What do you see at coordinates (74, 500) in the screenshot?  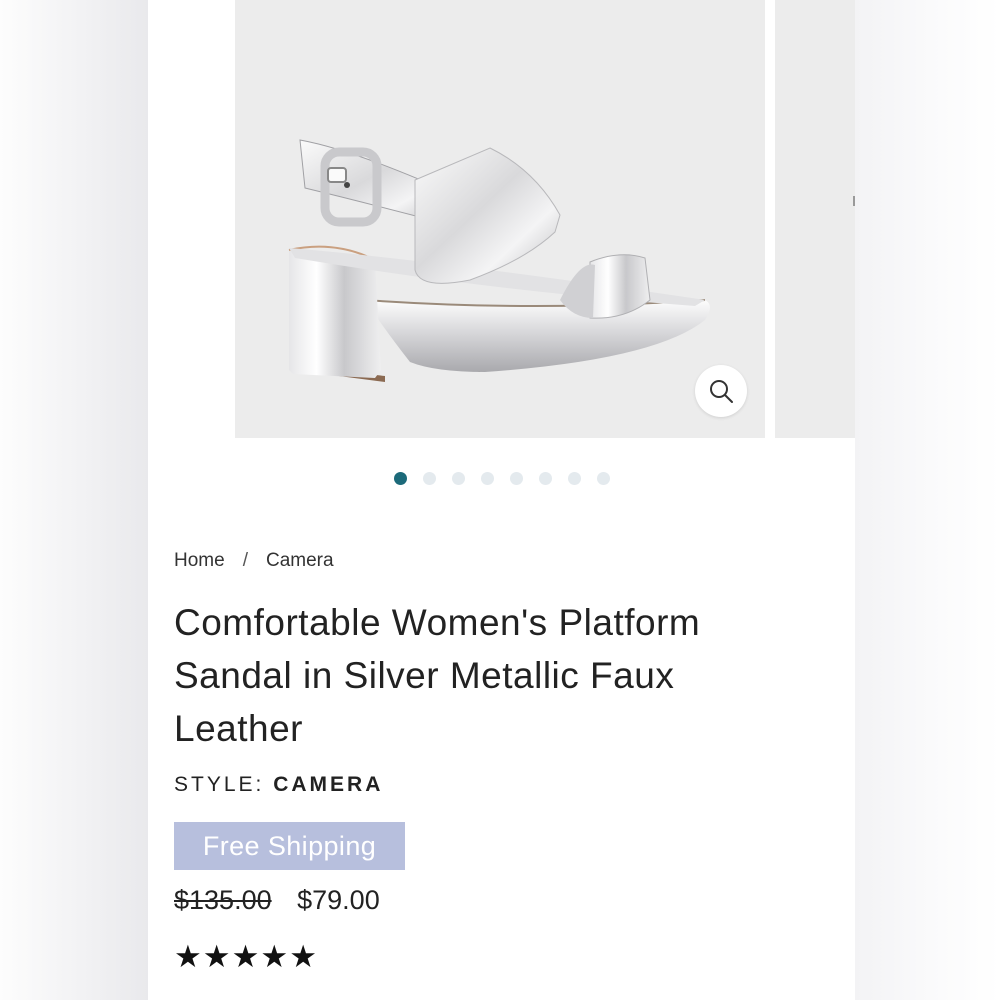 I see `left-backdrop` at bounding box center [74, 500].